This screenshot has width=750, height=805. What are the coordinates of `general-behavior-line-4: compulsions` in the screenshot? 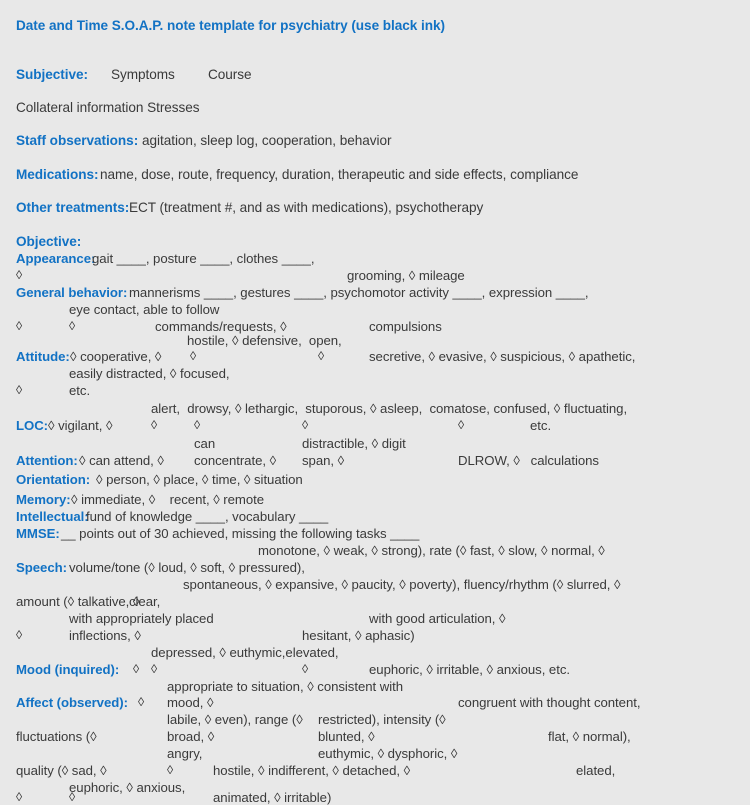 It's located at (405, 326).